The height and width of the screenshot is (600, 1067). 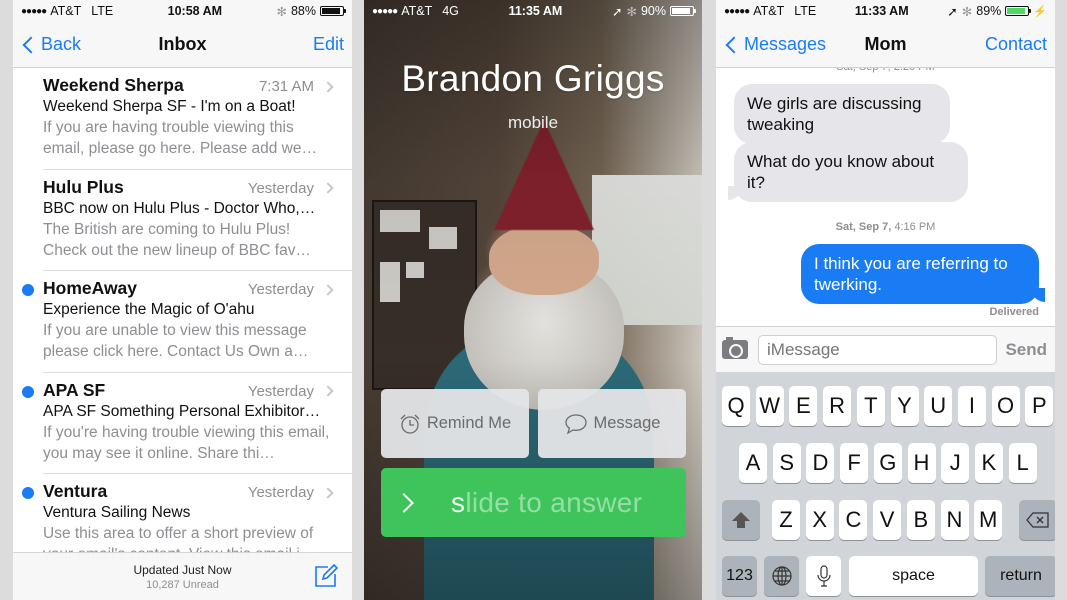 What do you see at coordinates (1005, 406) in the screenshot?
I see `key-o: O` at bounding box center [1005, 406].